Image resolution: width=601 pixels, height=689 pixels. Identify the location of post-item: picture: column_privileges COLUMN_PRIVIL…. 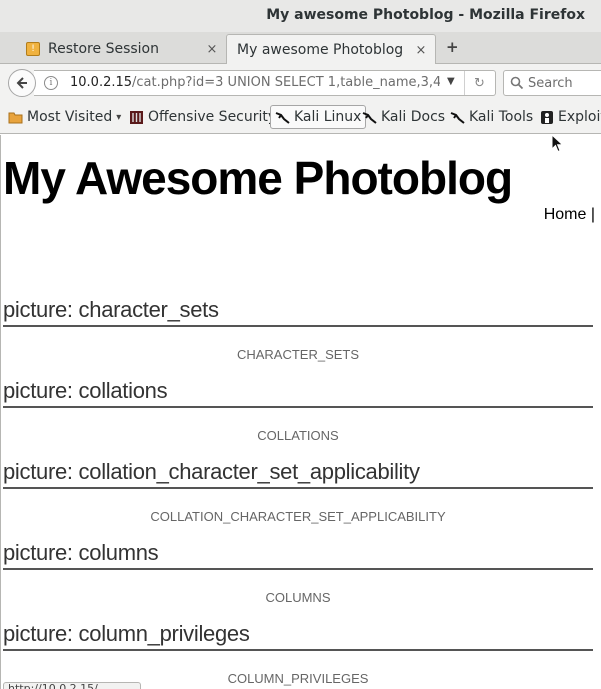
(298, 653).